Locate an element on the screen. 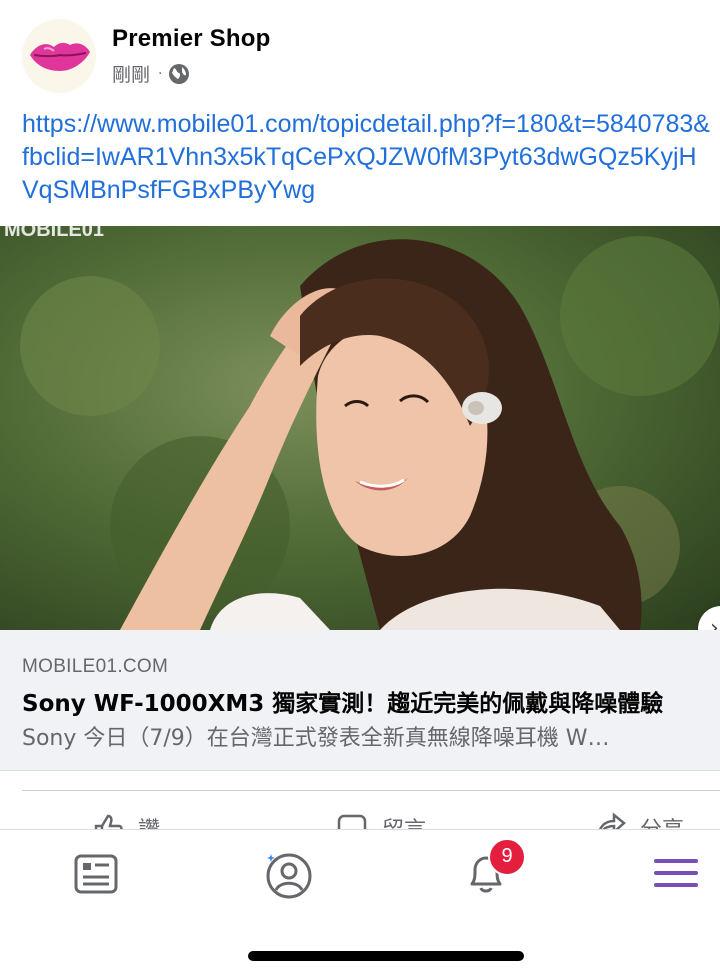  share-label: 分享 is located at coordinates (662, 821).